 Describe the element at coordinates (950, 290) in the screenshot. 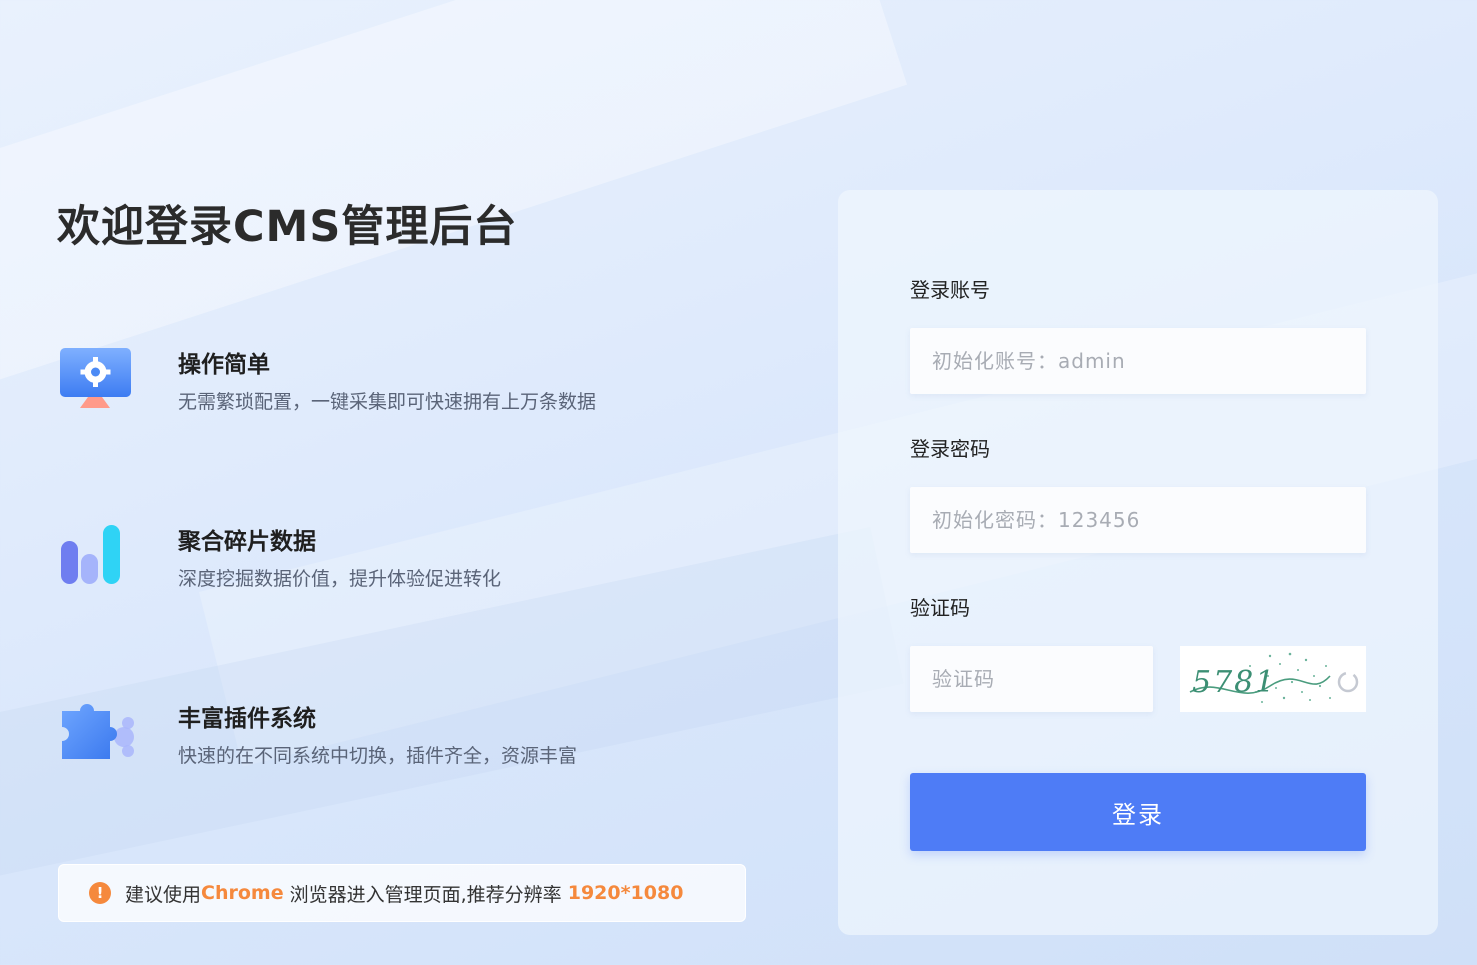

I see `account-label: 登录账号` at that location.